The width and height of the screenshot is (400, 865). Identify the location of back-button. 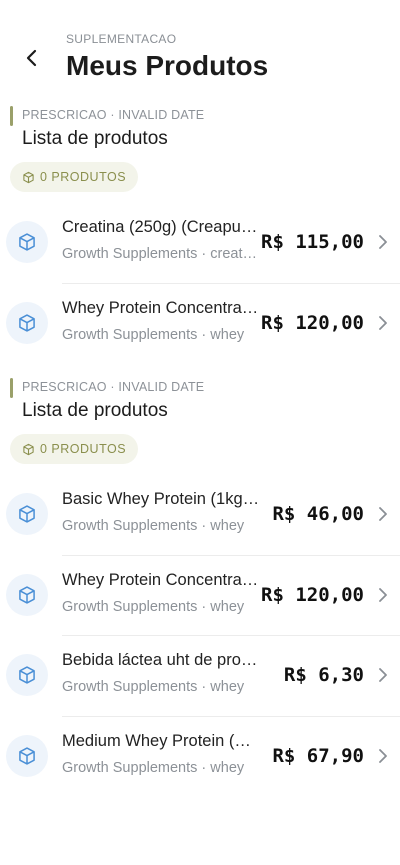
(32, 58).